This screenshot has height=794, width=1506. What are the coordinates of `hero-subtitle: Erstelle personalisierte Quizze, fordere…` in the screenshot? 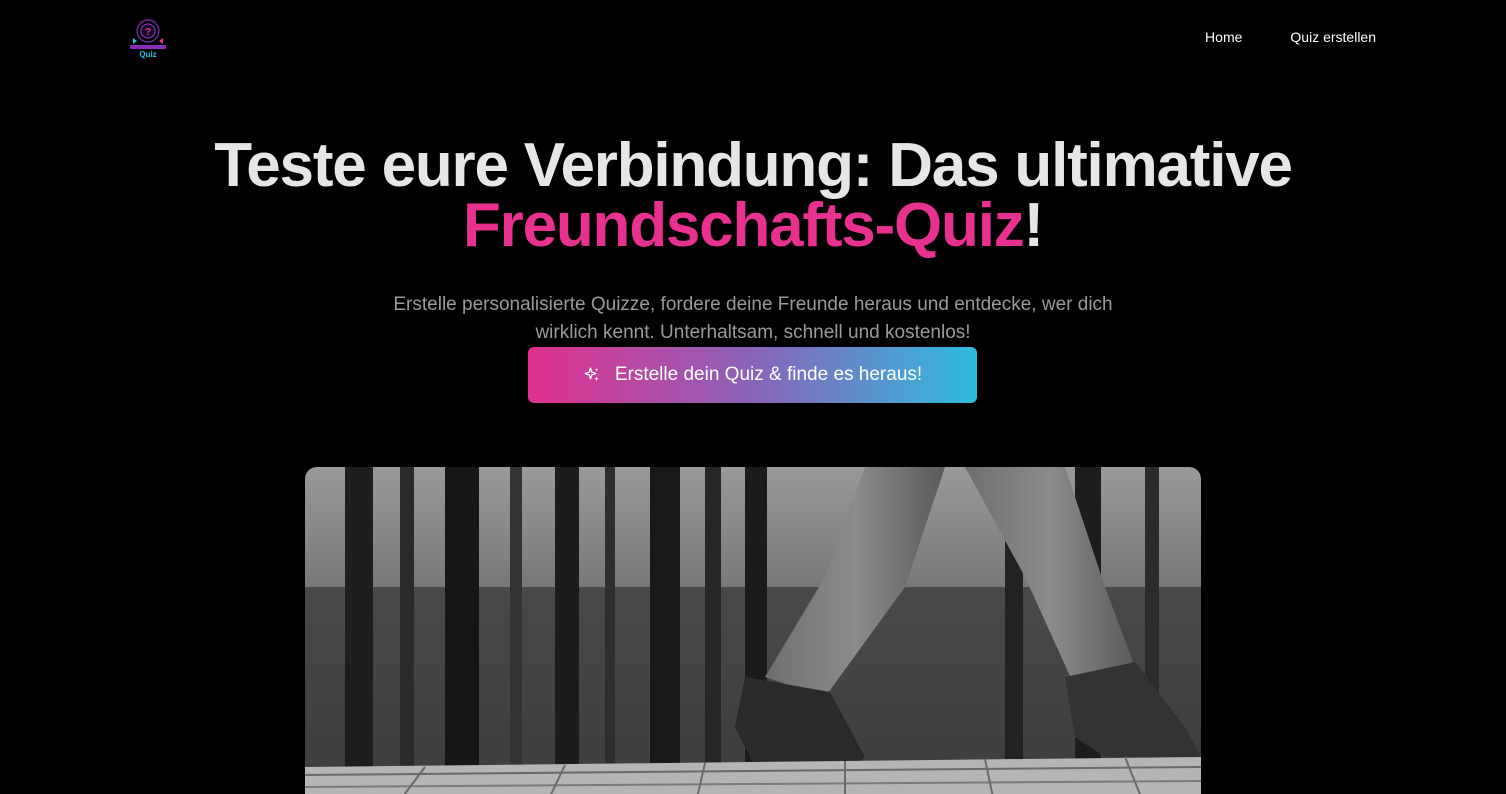 It's located at (753, 318).